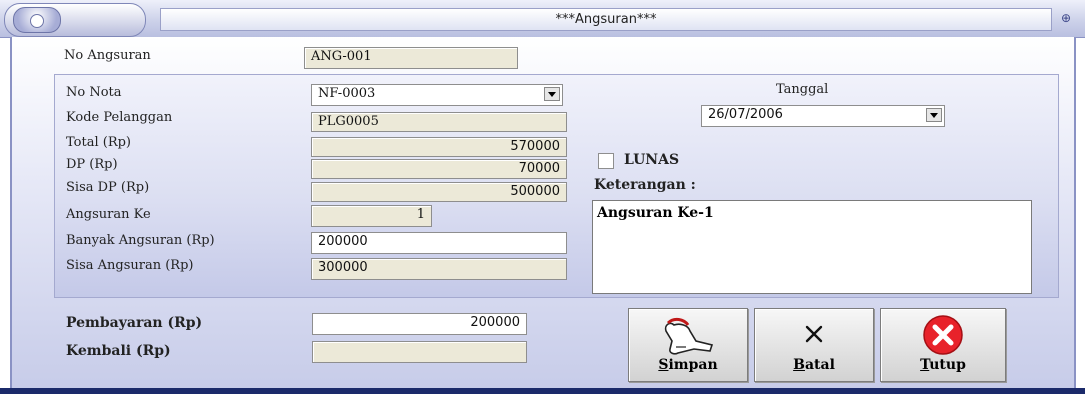  Describe the element at coordinates (439, 169) in the screenshot. I see `dp-field: 70000` at that location.